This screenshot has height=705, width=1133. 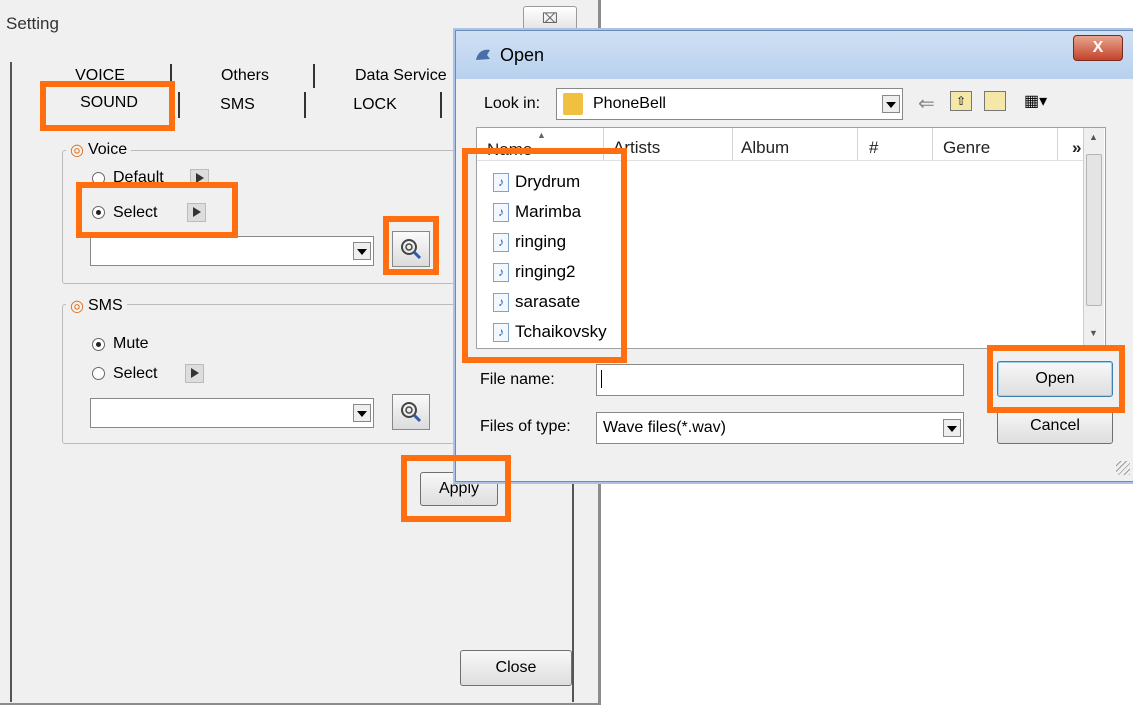 I want to click on sms-browse-button, so click(x=411, y=412).